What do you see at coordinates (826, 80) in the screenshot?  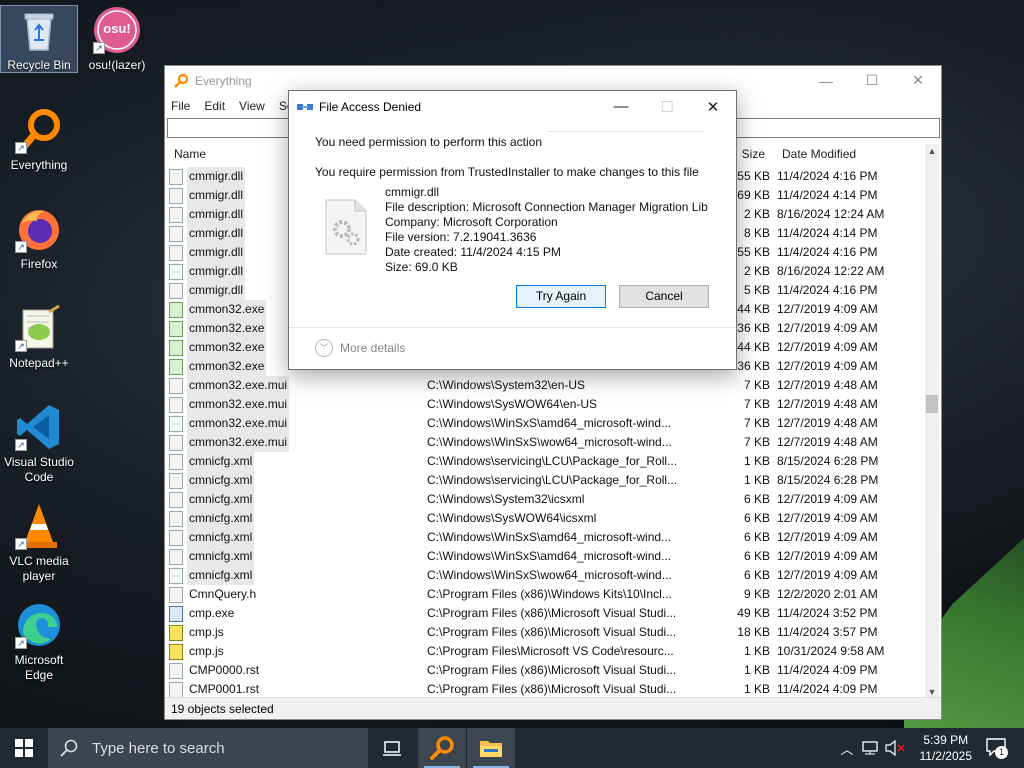 I see `minimize-button: —` at bounding box center [826, 80].